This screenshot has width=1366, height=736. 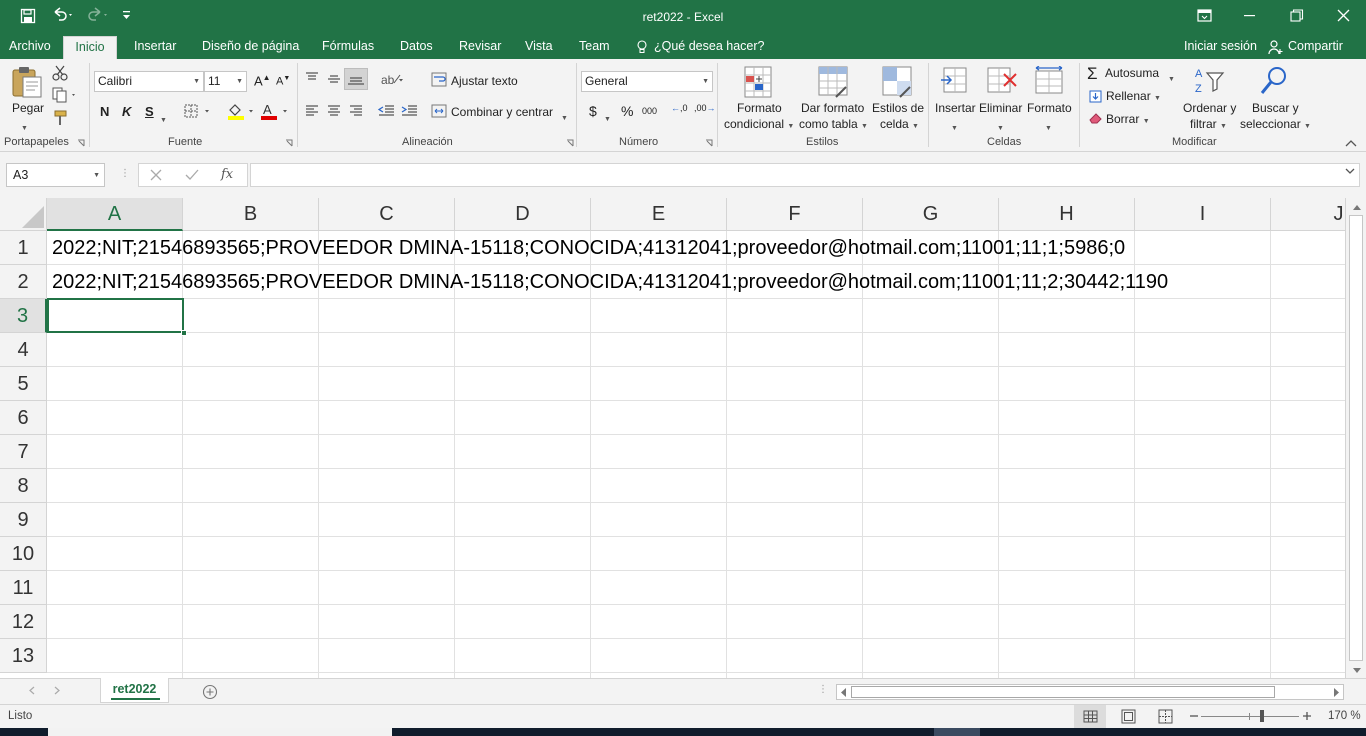 What do you see at coordinates (184, 333) in the screenshot?
I see `fill-handle` at bounding box center [184, 333].